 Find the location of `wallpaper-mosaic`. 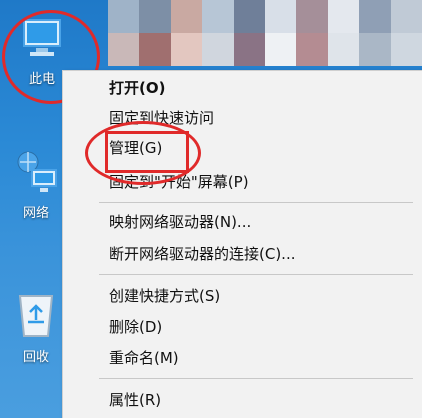

wallpaper-mosaic is located at coordinates (265, 33).